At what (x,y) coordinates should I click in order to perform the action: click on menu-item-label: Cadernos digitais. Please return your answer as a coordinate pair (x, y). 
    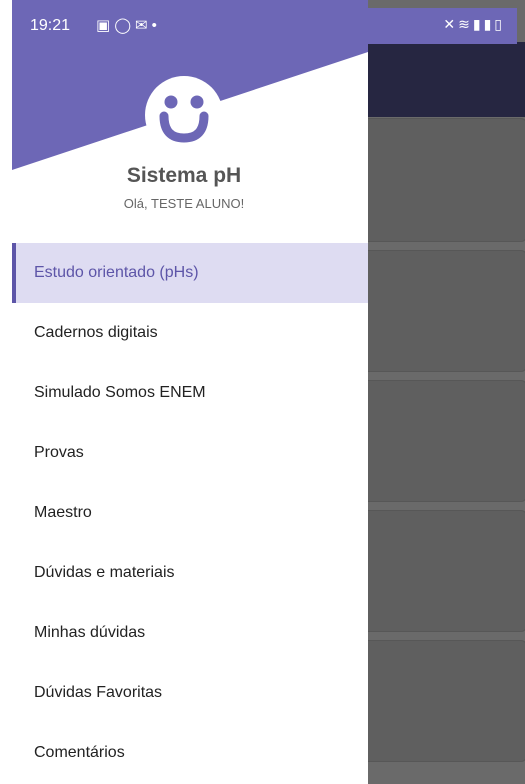
    Looking at the image, I should click on (96, 332).